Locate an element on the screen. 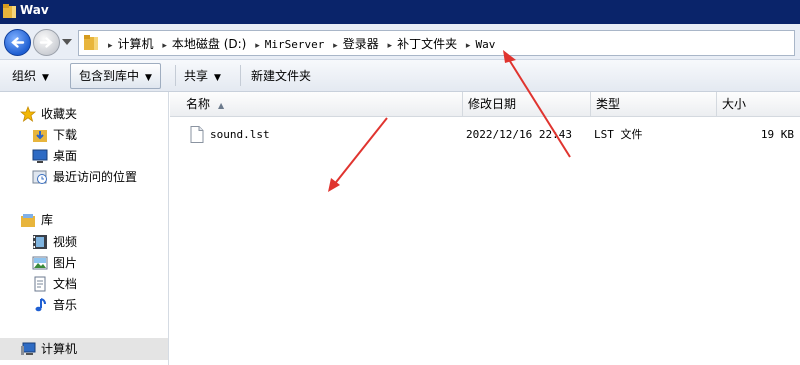 The width and height of the screenshot is (800, 365). file-icon is located at coordinates (197, 134).